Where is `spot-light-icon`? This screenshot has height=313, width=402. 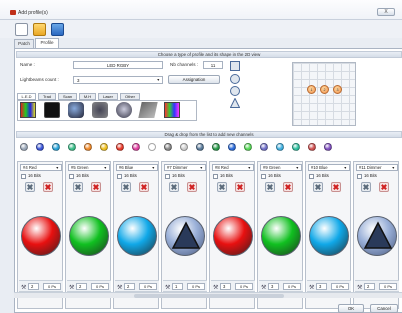
spot-light-icon is located at coordinates (124, 110).